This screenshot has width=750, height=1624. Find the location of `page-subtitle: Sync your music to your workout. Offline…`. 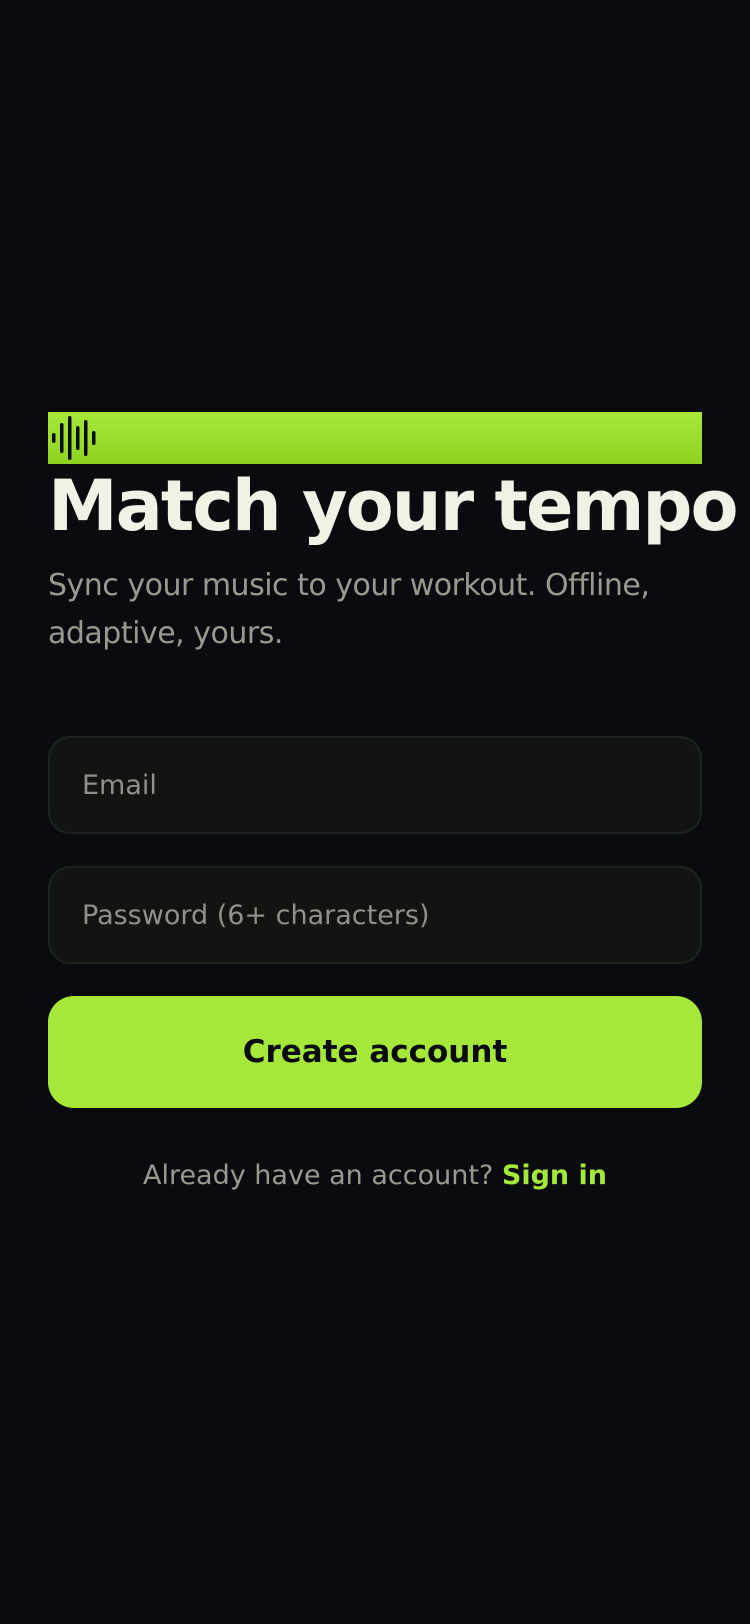

page-subtitle: Sync your music to your workout. Offline… is located at coordinates (349, 609).